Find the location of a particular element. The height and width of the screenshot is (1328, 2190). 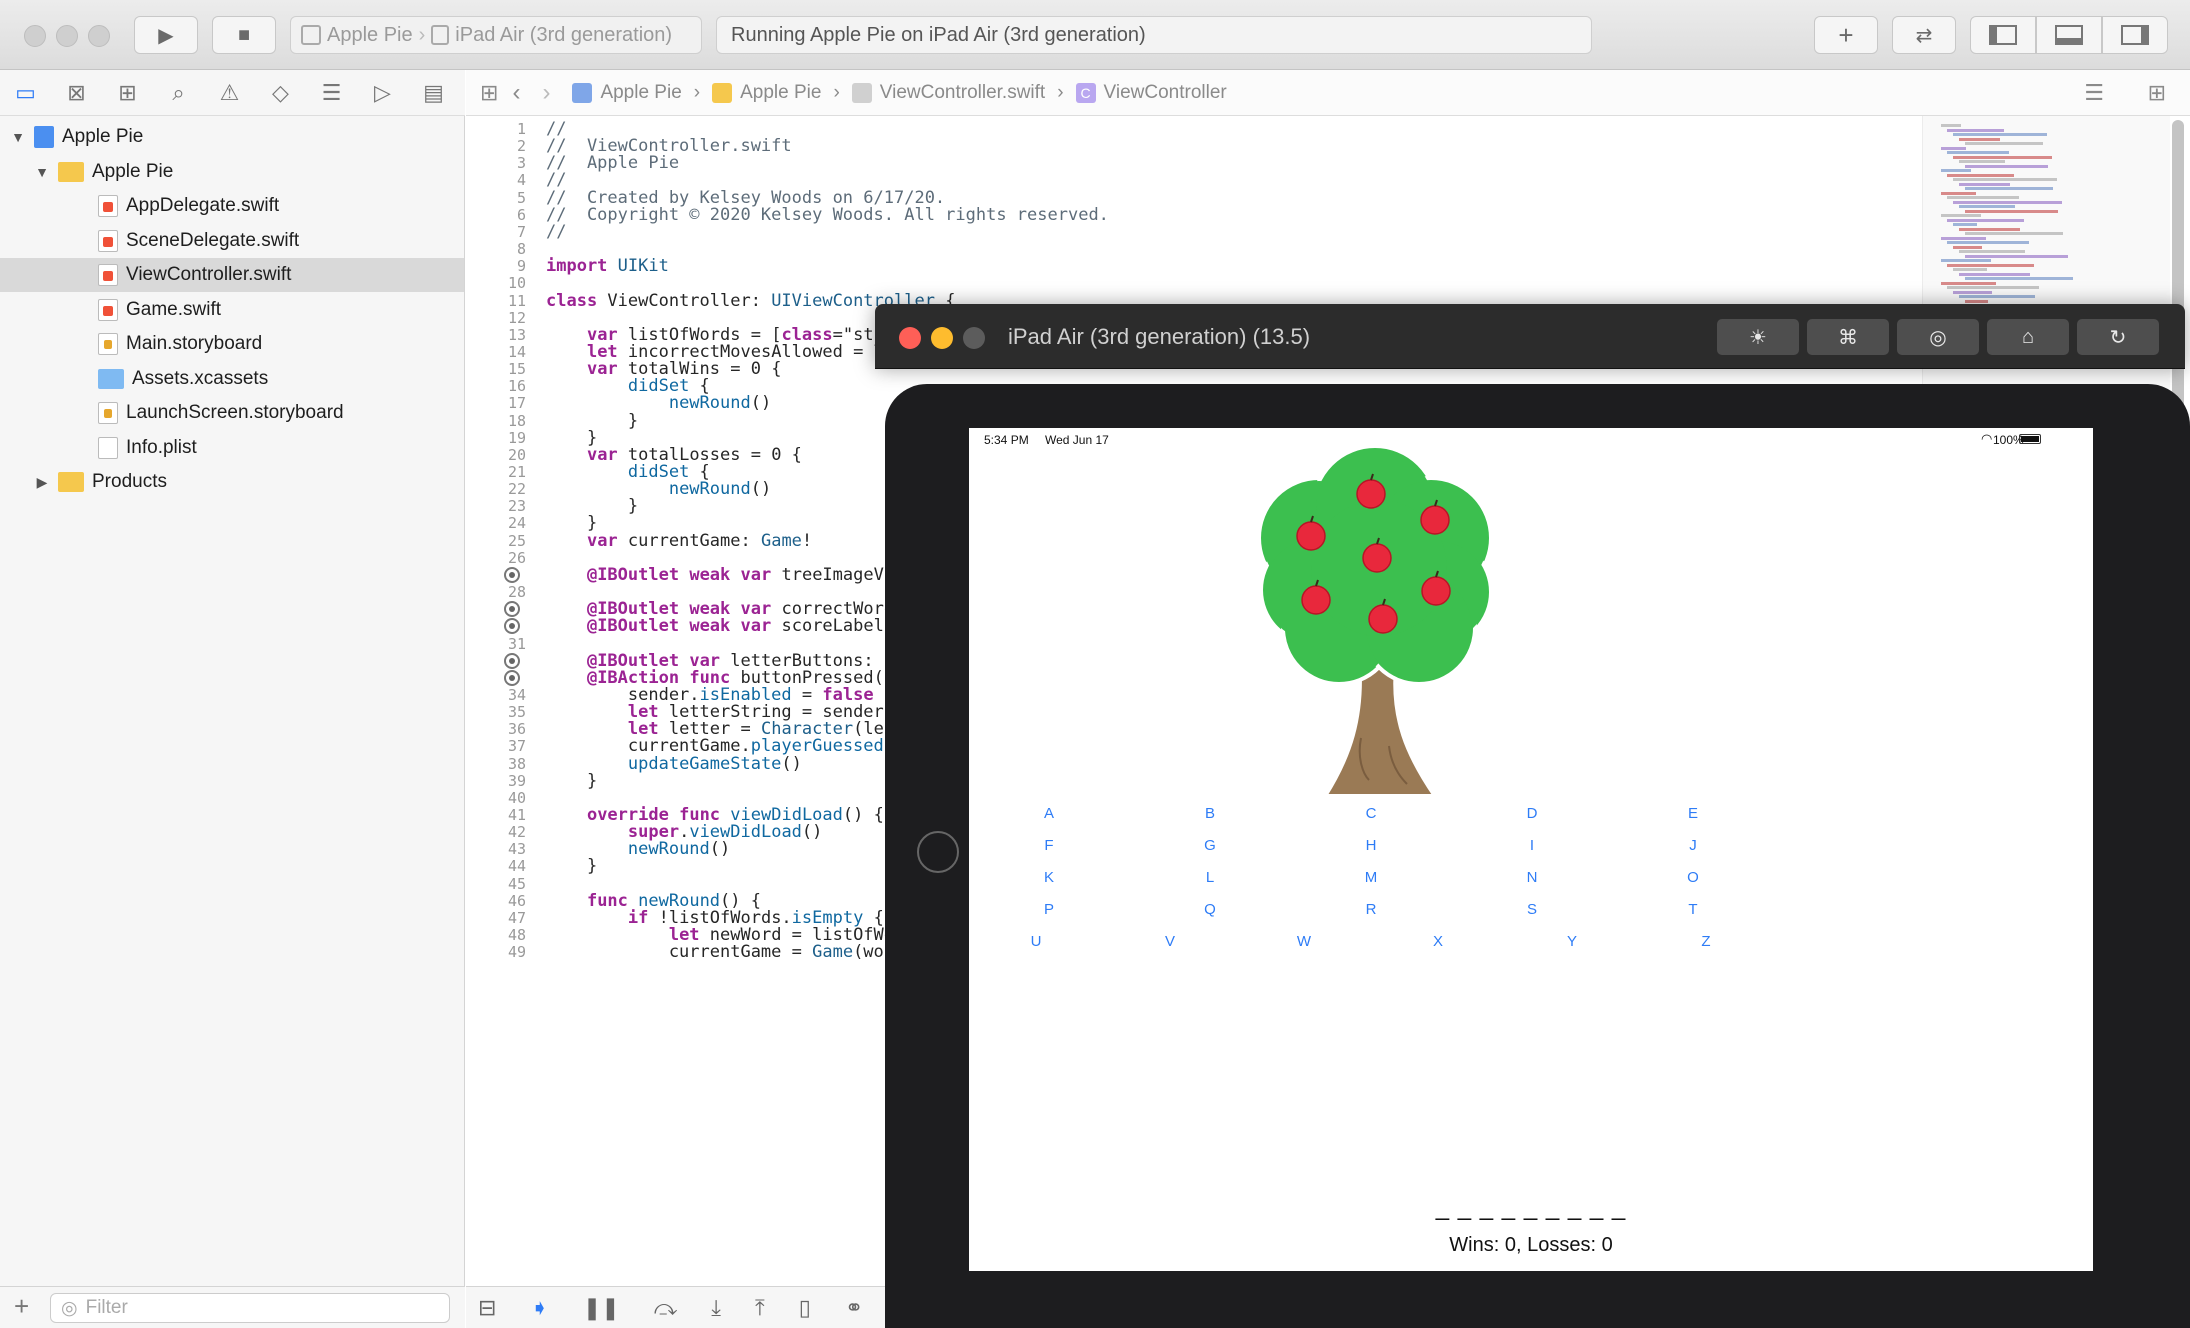

search-icon: ⌕ is located at coordinates (178, 93).